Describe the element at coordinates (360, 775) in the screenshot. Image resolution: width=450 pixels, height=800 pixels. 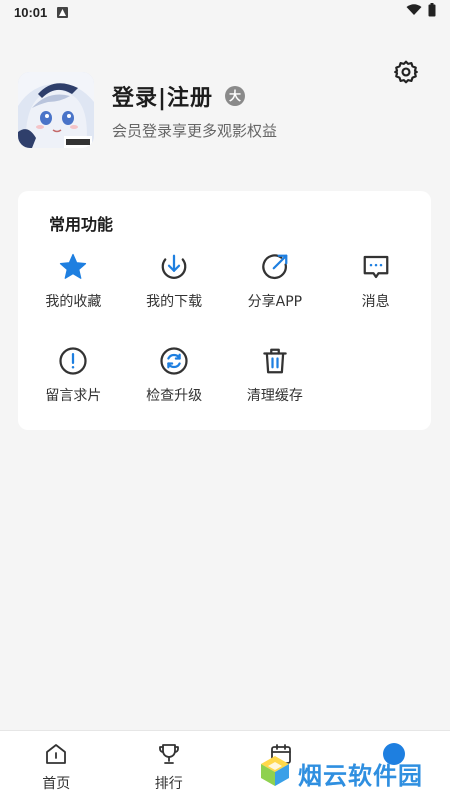
I see `watermark-text: 烟云软件园` at that location.